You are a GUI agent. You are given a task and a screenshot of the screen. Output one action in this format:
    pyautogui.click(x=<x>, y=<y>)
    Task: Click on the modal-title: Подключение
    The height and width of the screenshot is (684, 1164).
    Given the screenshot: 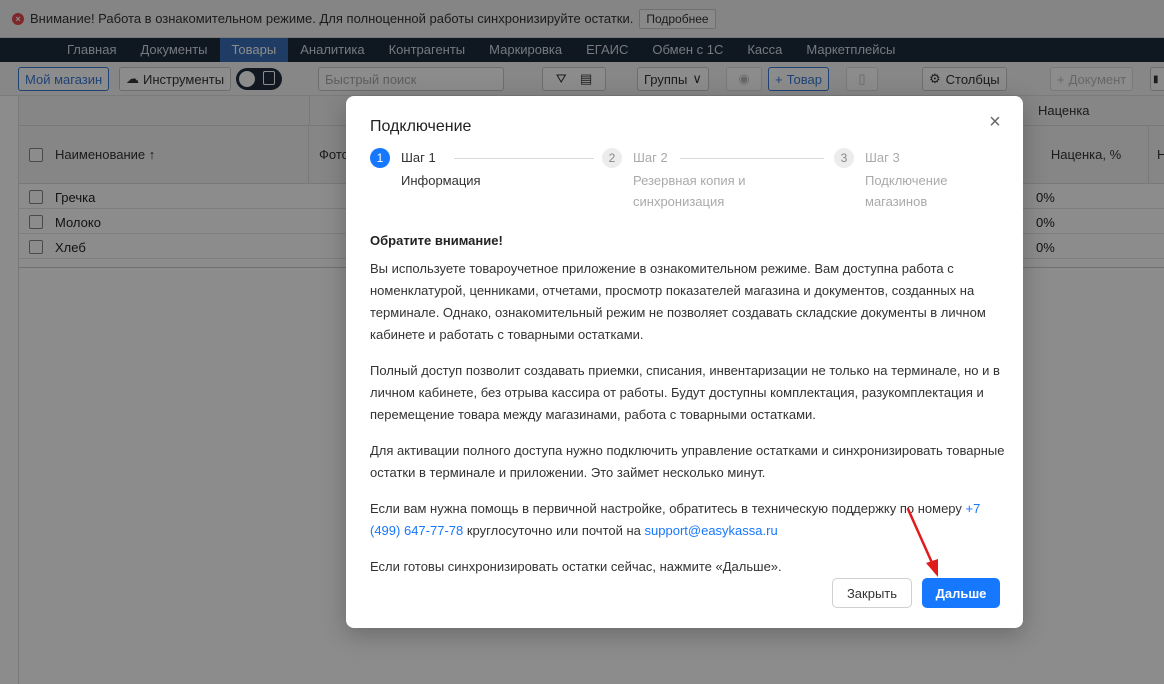 What is the action you would take?
    pyautogui.click(x=421, y=126)
    